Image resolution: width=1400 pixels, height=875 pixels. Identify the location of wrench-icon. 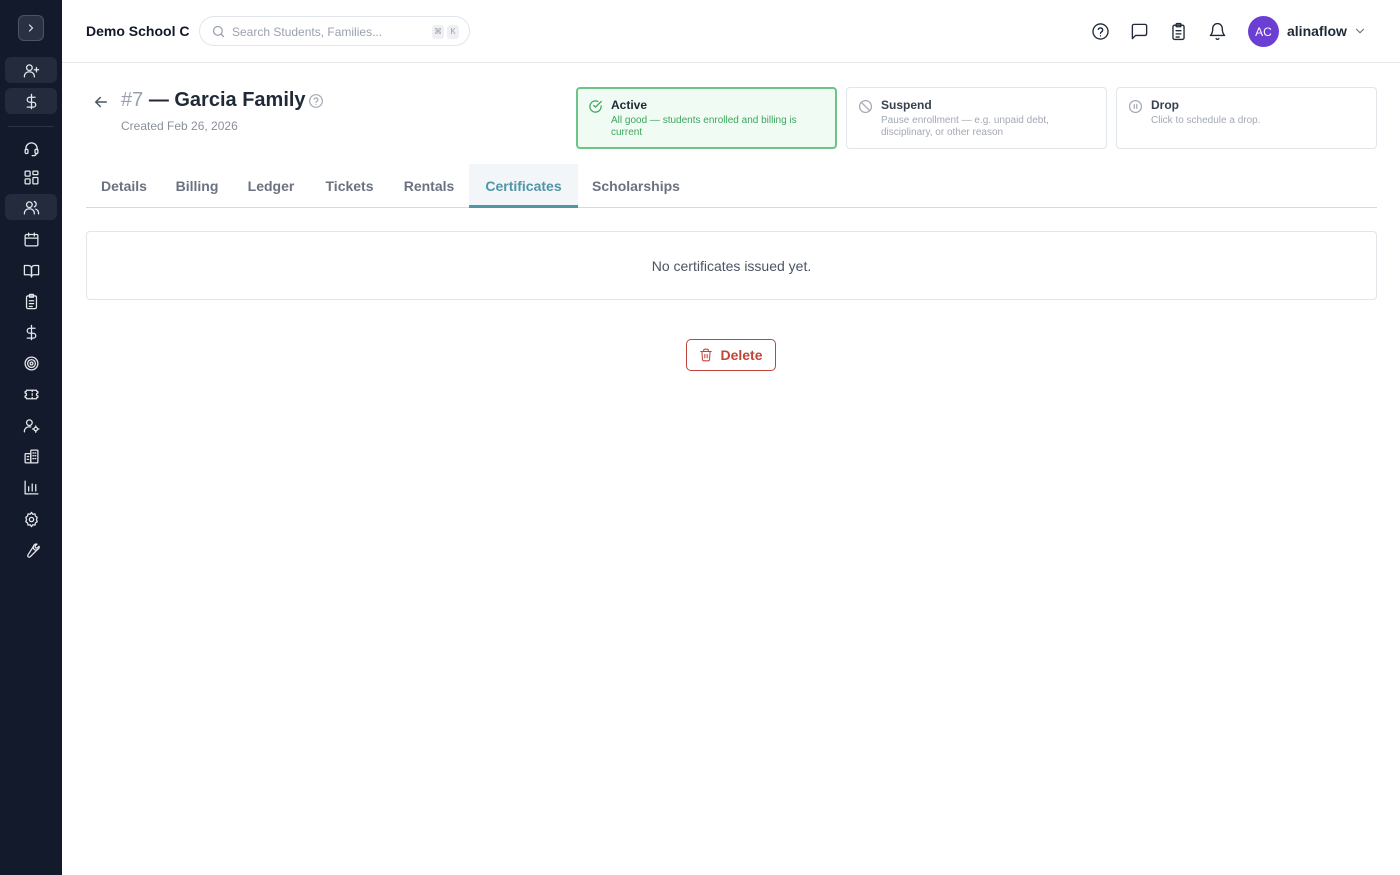
(33, 550).